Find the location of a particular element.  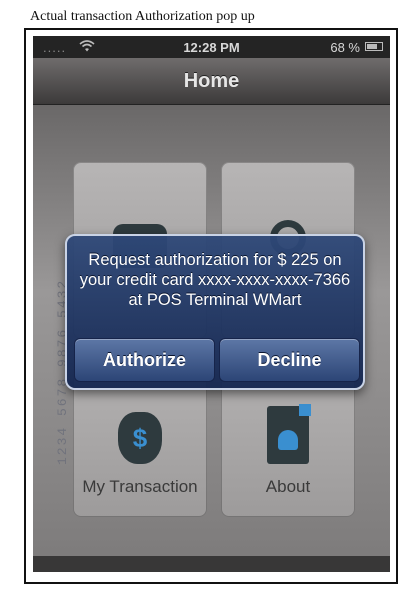

nav-bar: Home is located at coordinates (211, 81).